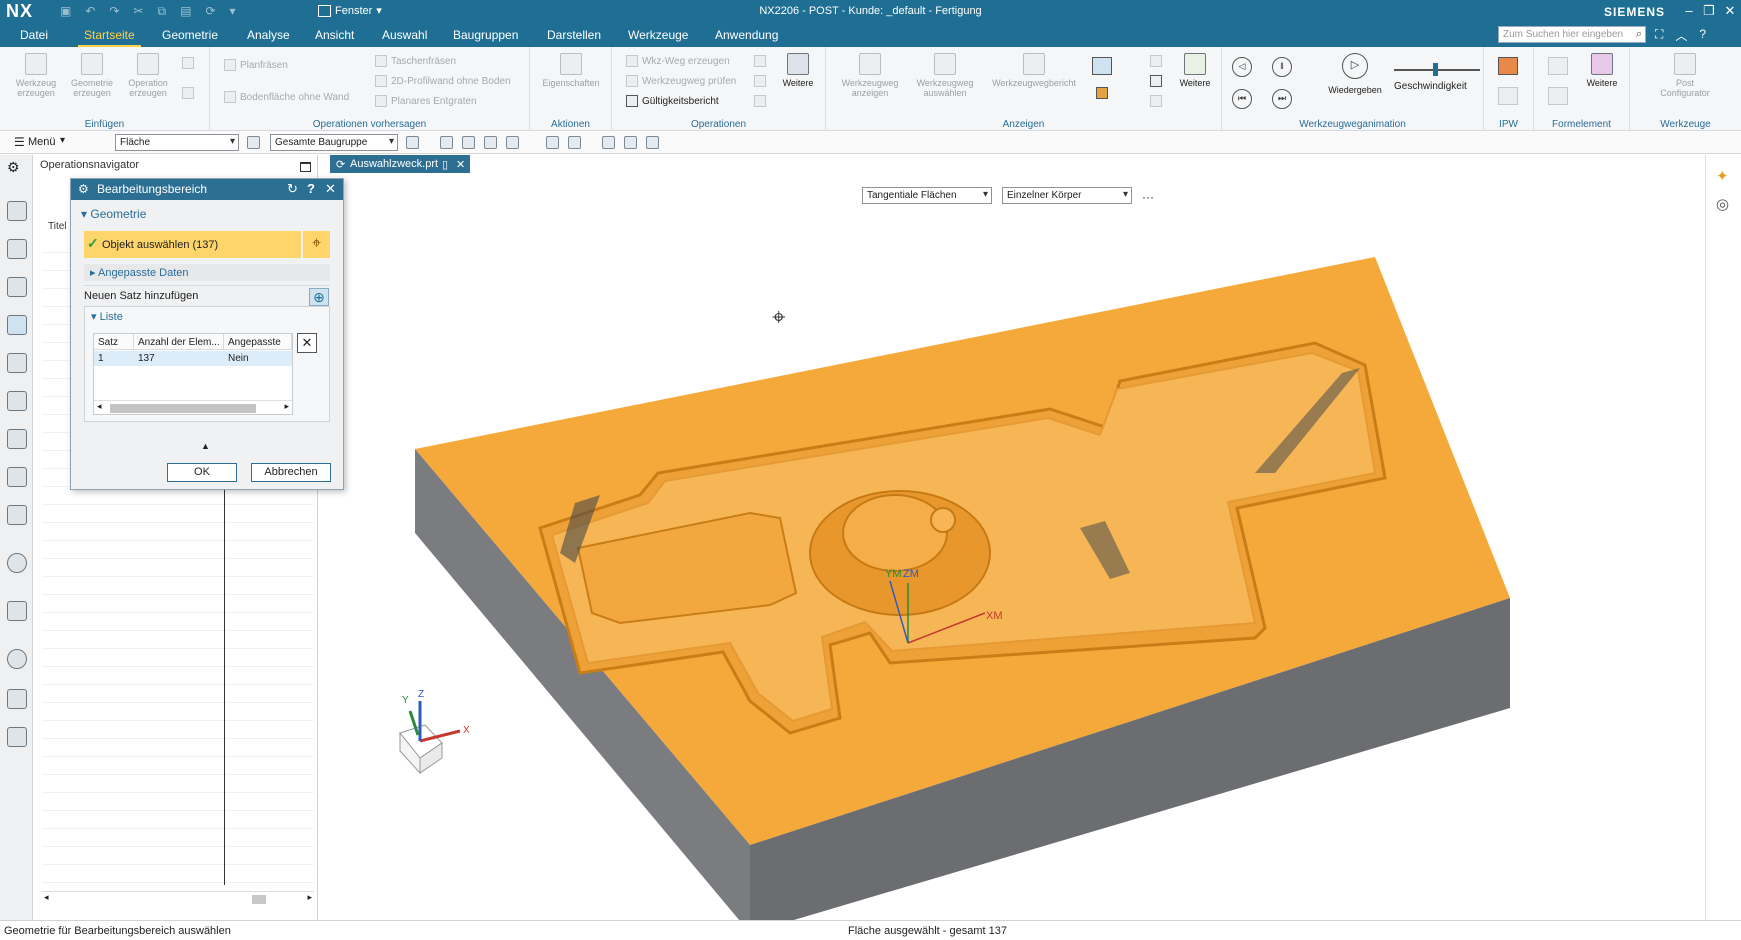 The width and height of the screenshot is (1741, 940). Describe the element at coordinates (468, 142) in the screenshot. I see `select-face-icon` at that location.